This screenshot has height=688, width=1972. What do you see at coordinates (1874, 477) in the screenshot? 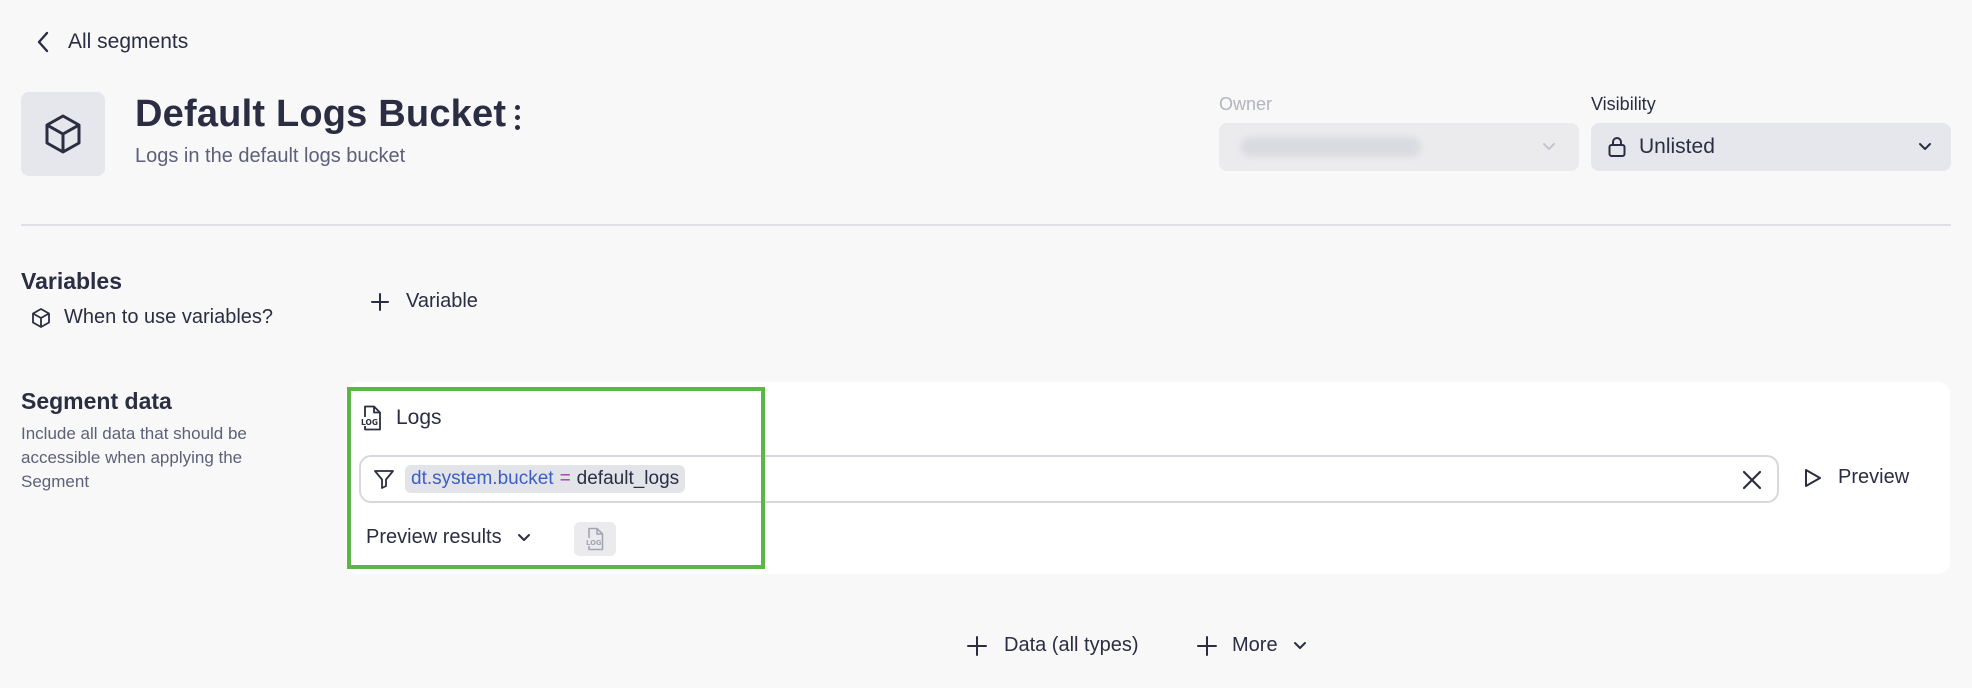
I see `preview-button-label: Preview` at bounding box center [1874, 477].